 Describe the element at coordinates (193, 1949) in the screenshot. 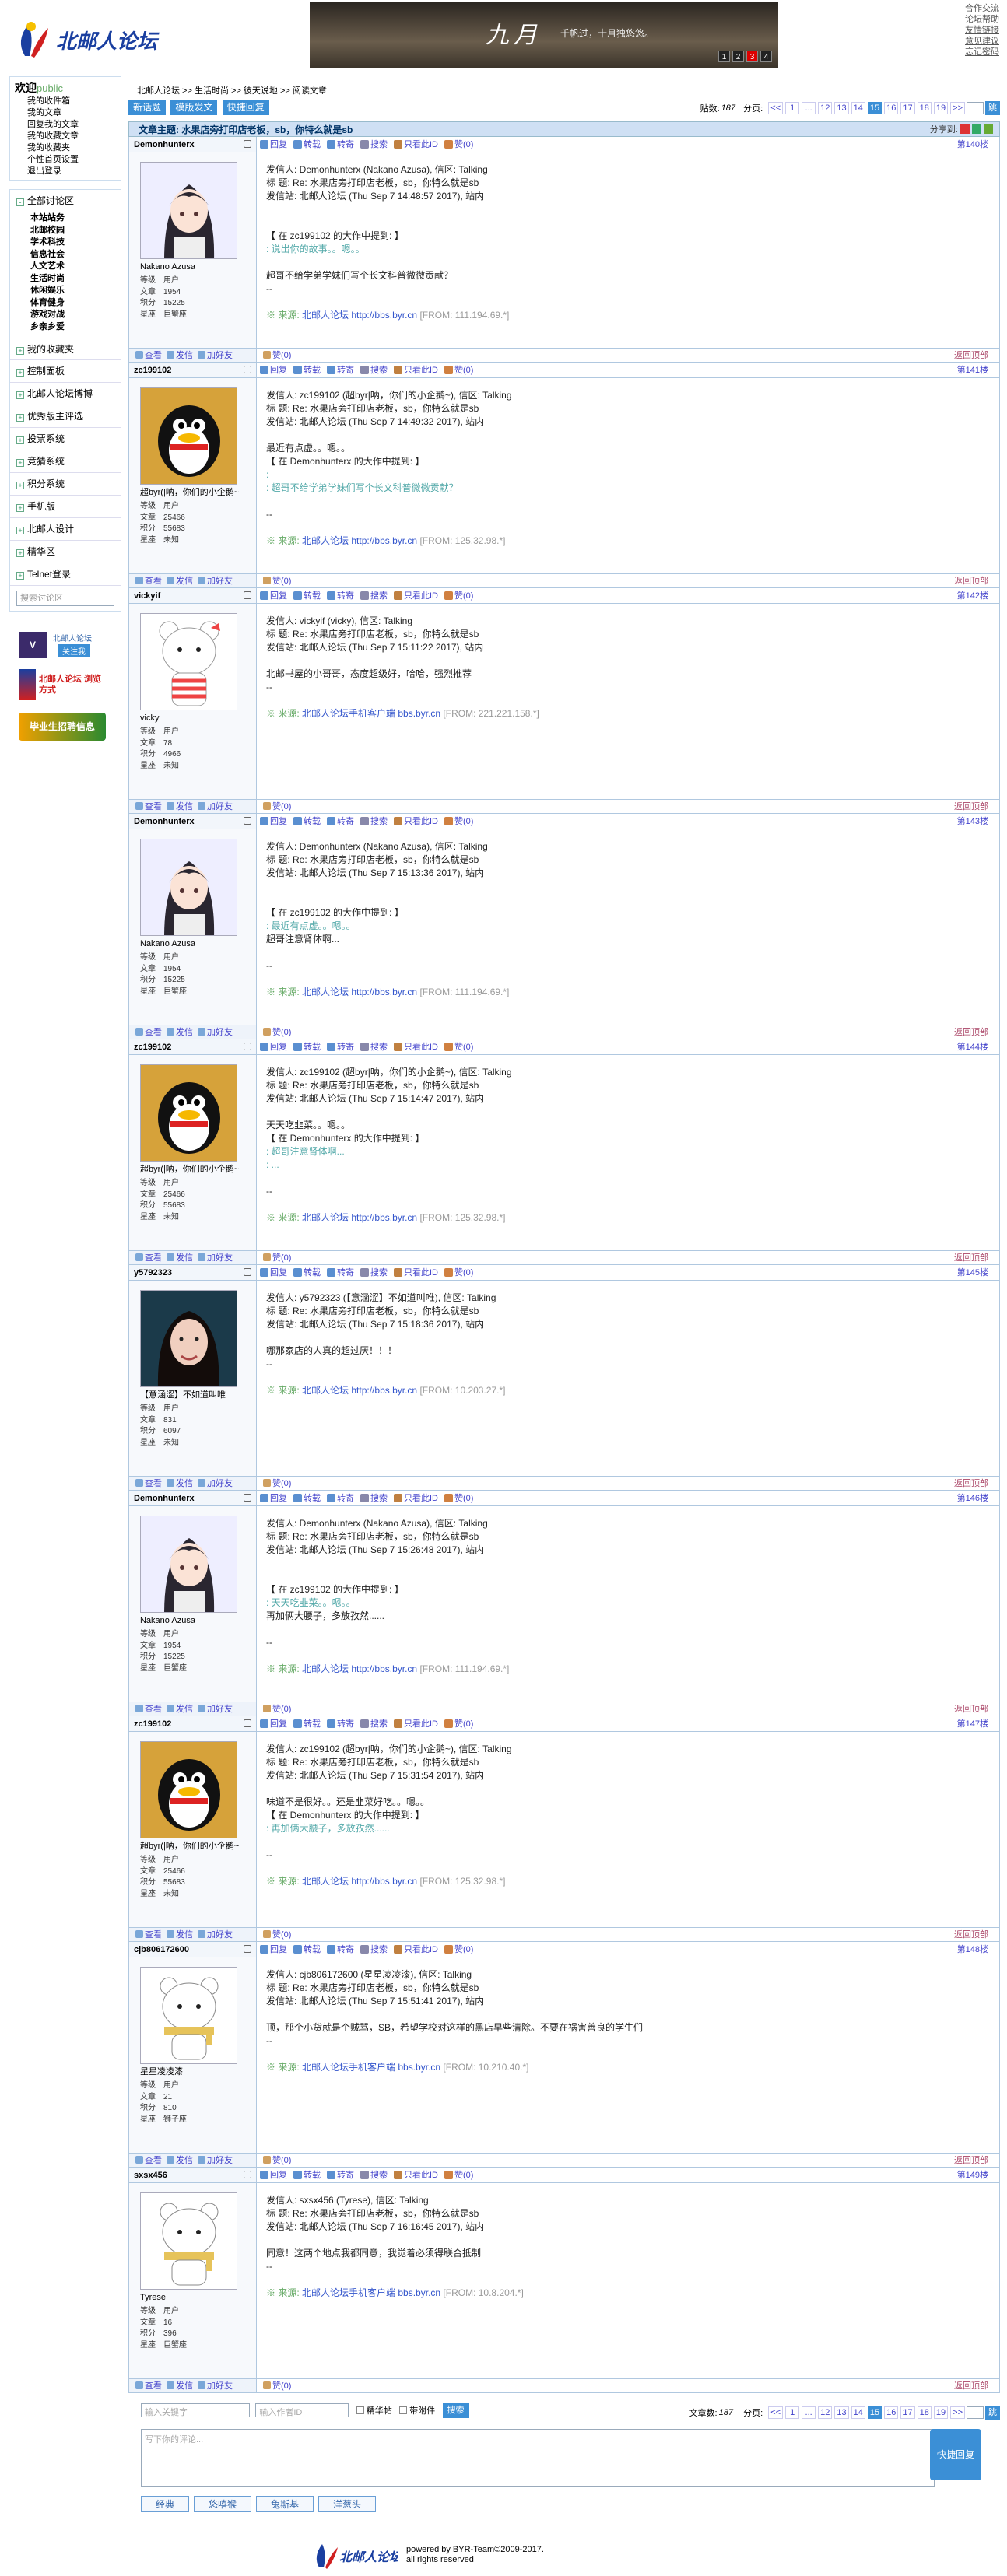

I see `post-author: cjb806172600` at that location.